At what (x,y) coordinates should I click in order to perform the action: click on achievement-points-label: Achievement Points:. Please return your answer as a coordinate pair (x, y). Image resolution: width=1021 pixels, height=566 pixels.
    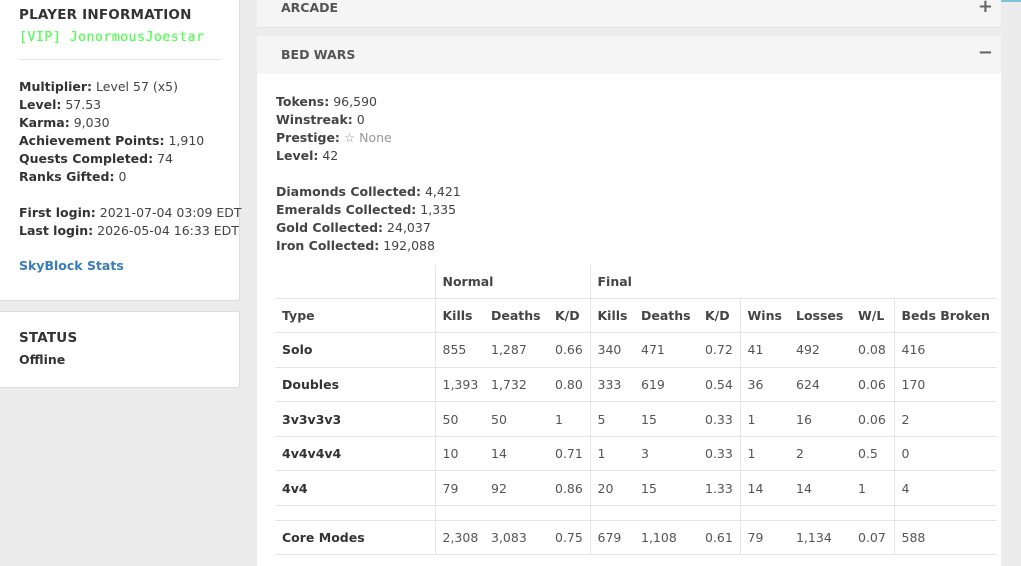
    Looking at the image, I should click on (92, 140).